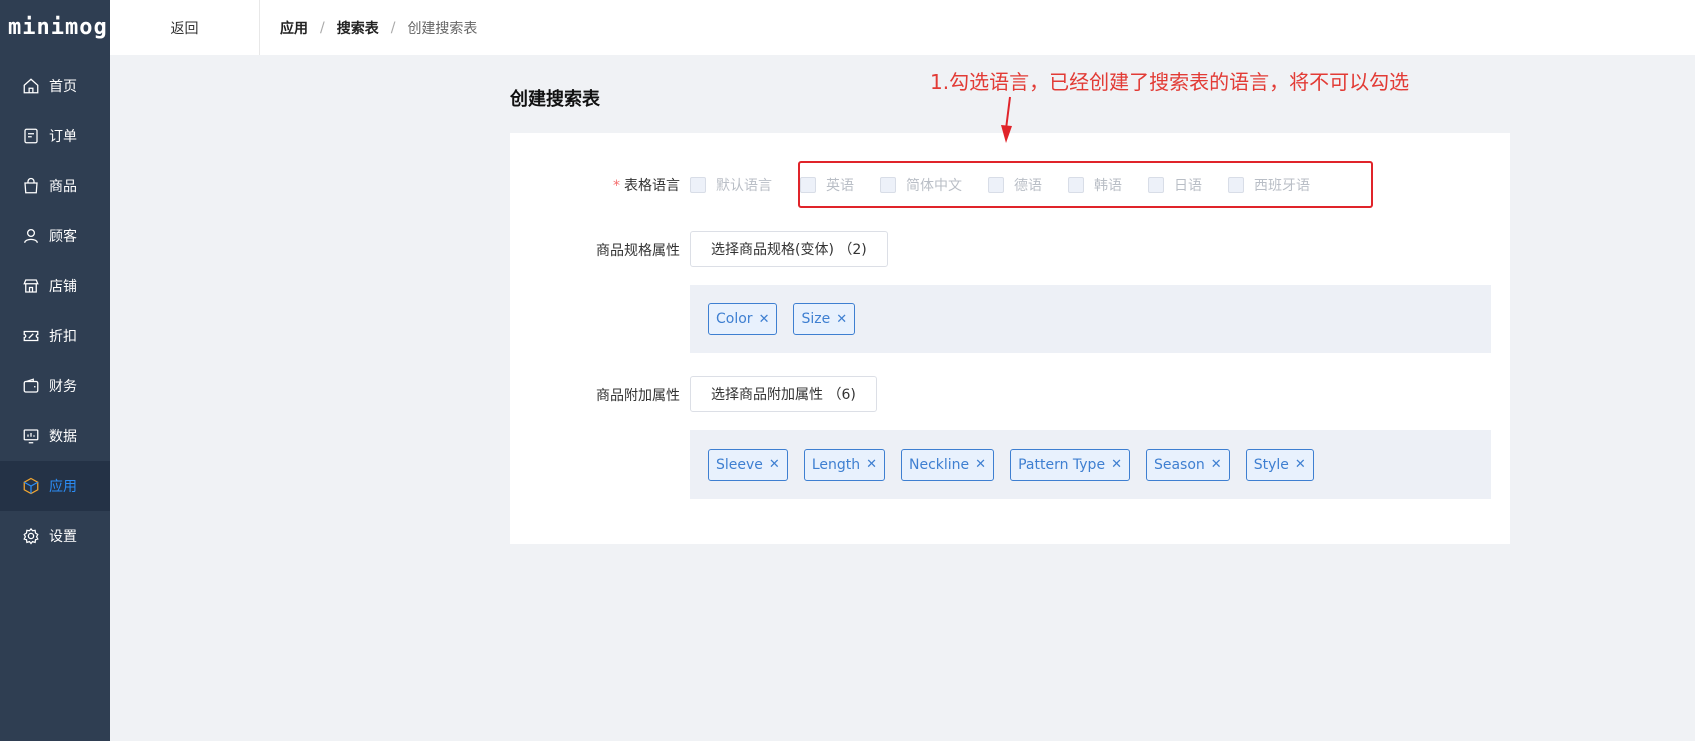 Image resolution: width=1695 pixels, height=741 pixels. Describe the element at coordinates (31, 136) in the screenshot. I see `order-icon` at that location.